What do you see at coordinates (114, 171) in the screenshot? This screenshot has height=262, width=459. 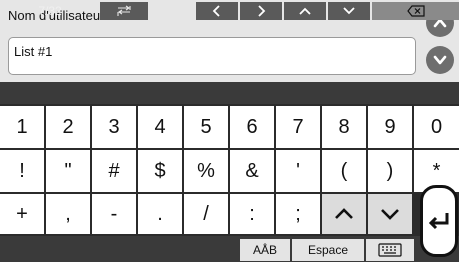 I see `key-hash: #` at bounding box center [114, 171].